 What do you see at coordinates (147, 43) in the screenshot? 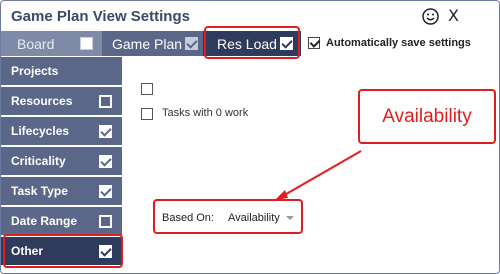
I see `tab-game-plan-label: Game Plan` at bounding box center [147, 43].